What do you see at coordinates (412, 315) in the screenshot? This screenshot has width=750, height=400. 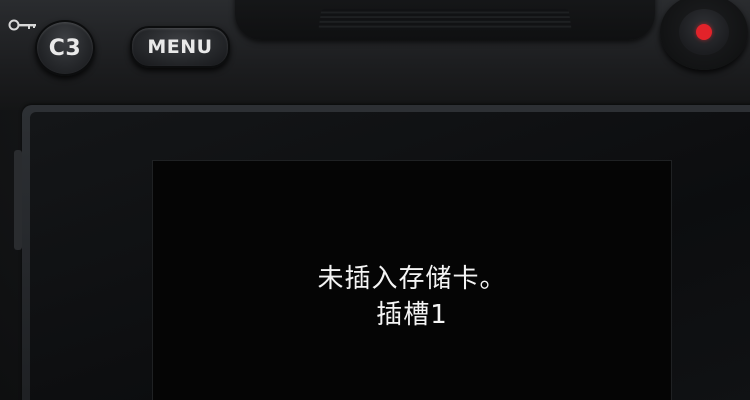 I see `message-line-2: 插槽1` at bounding box center [412, 315].